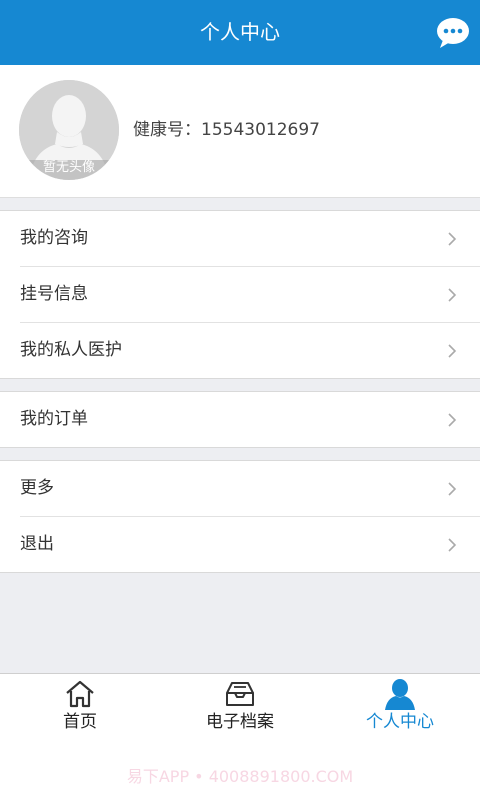 Image resolution: width=480 pixels, height=800 pixels. I want to click on menu-item-more: 更多, so click(240, 488).